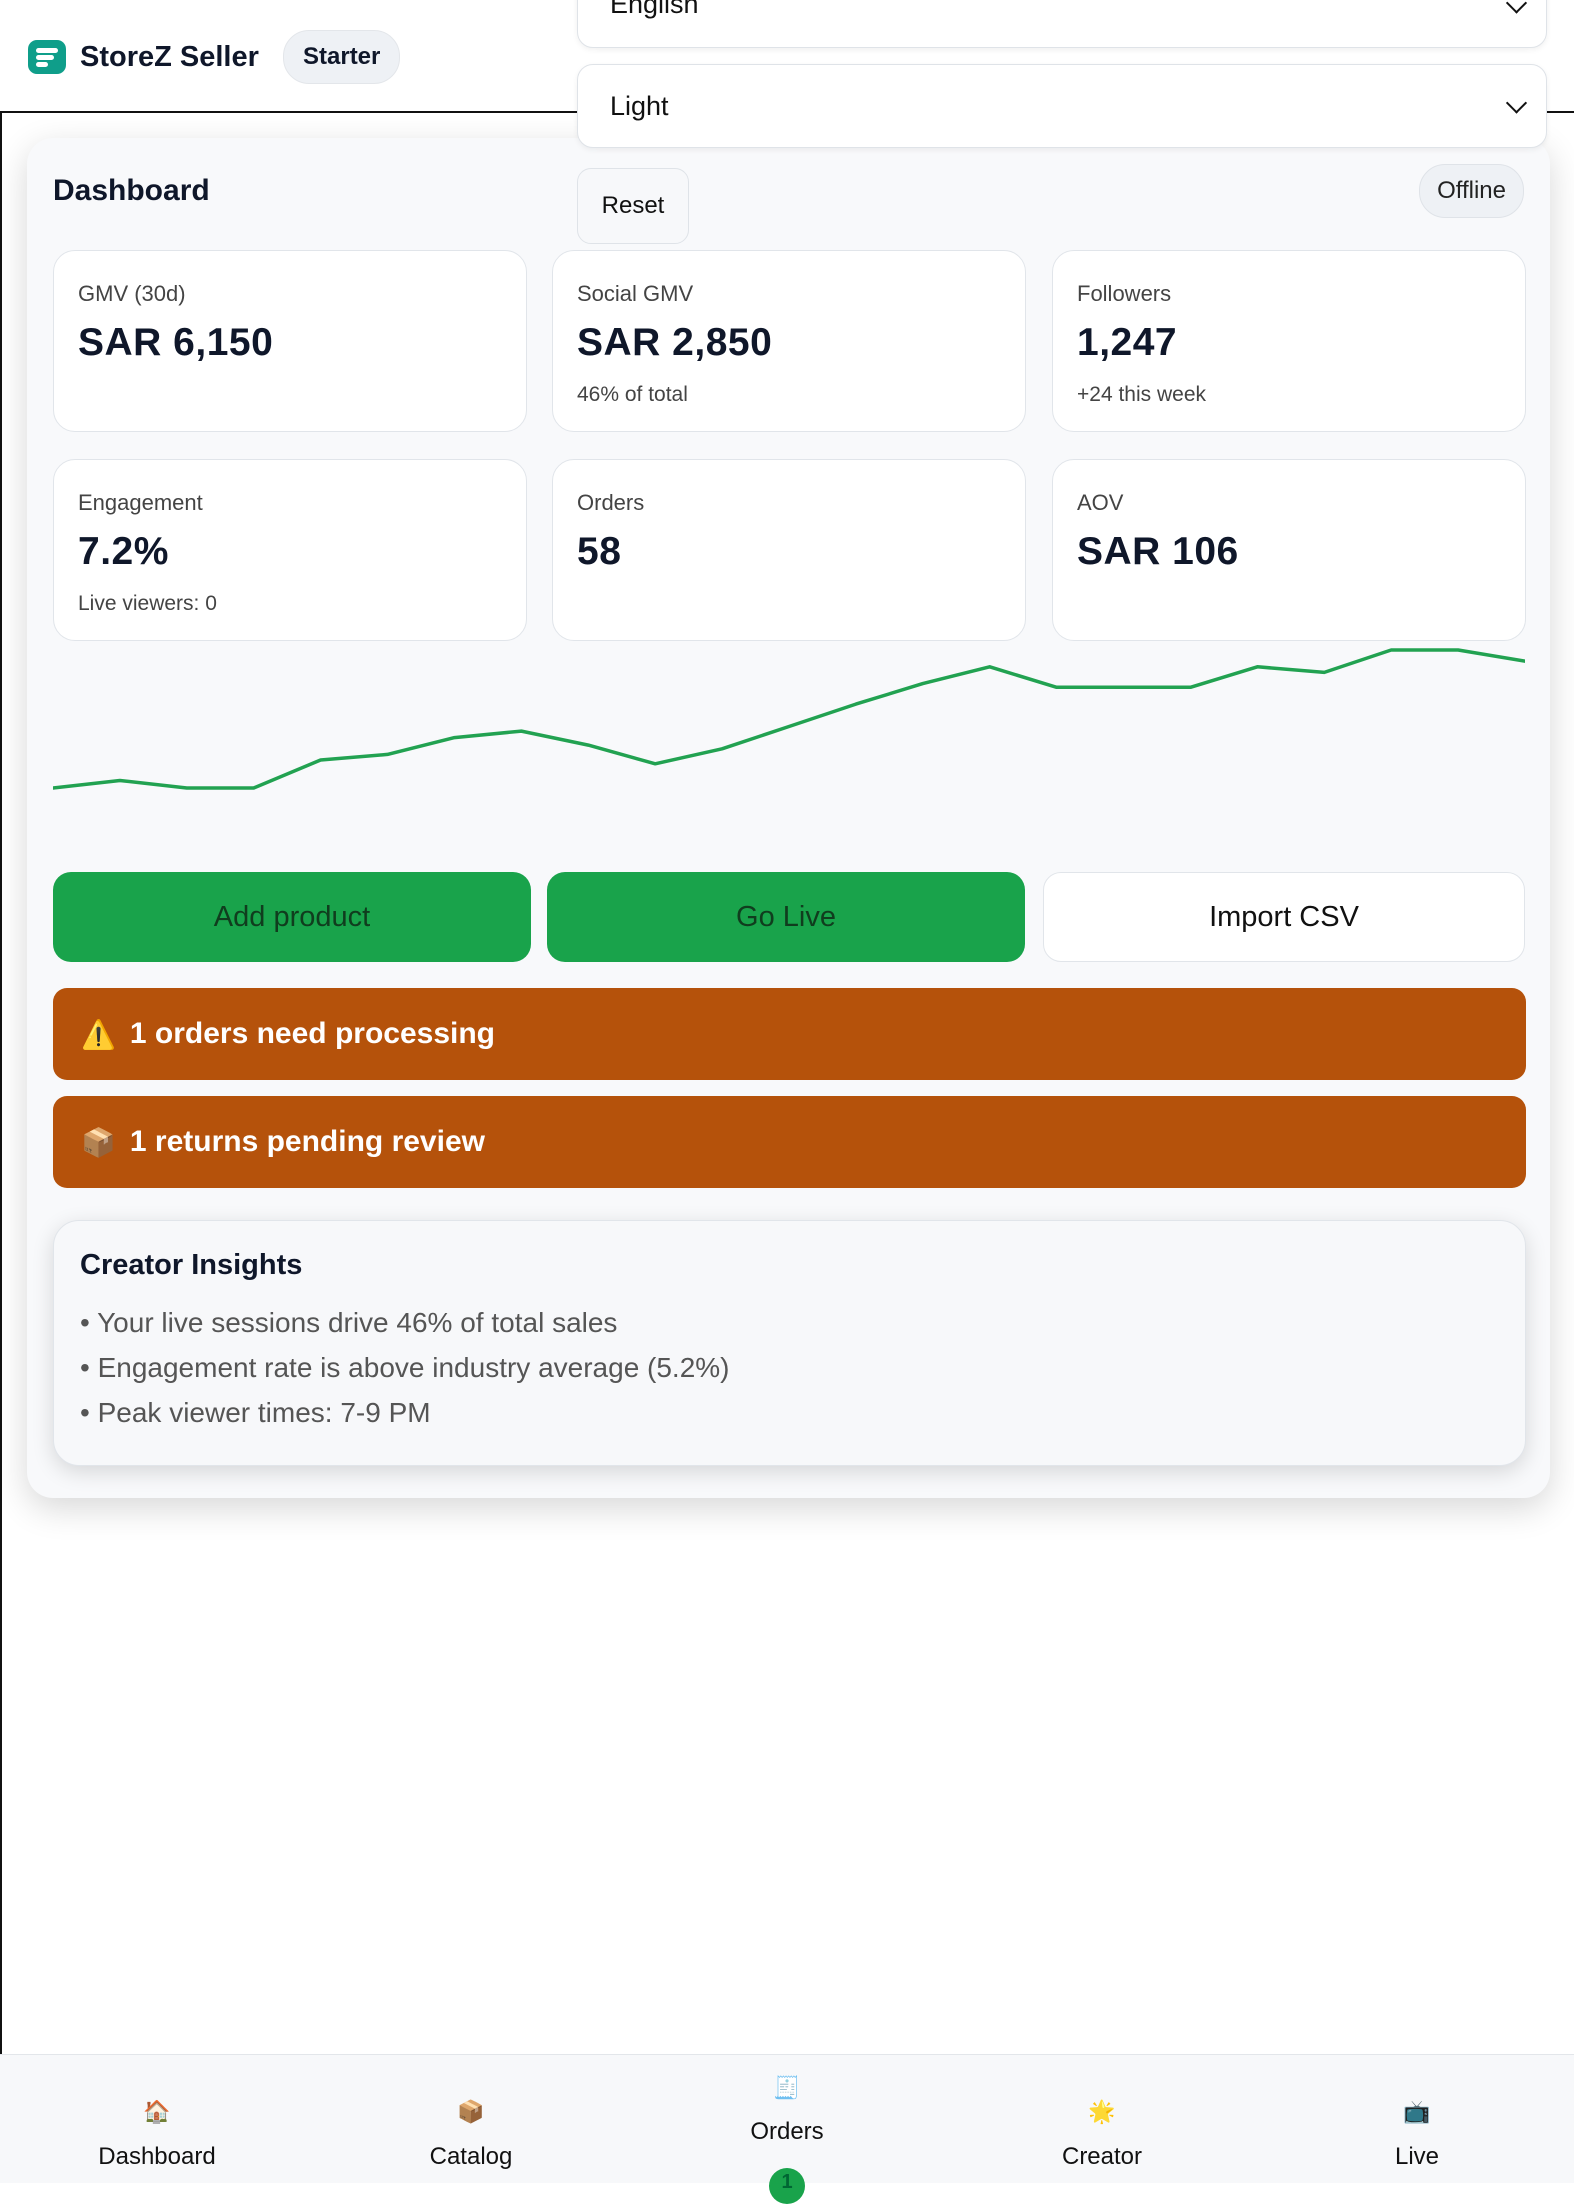 This screenshot has width=1574, height=2204. I want to click on orders-count-badge: 1, so click(787, 2186).